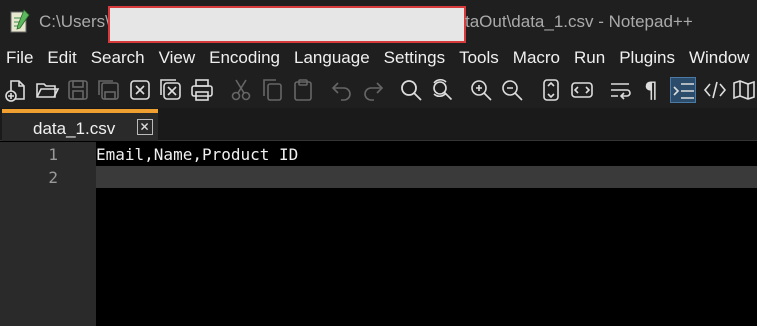  What do you see at coordinates (244, 58) in the screenshot?
I see `menu-encoding: Encoding` at bounding box center [244, 58].